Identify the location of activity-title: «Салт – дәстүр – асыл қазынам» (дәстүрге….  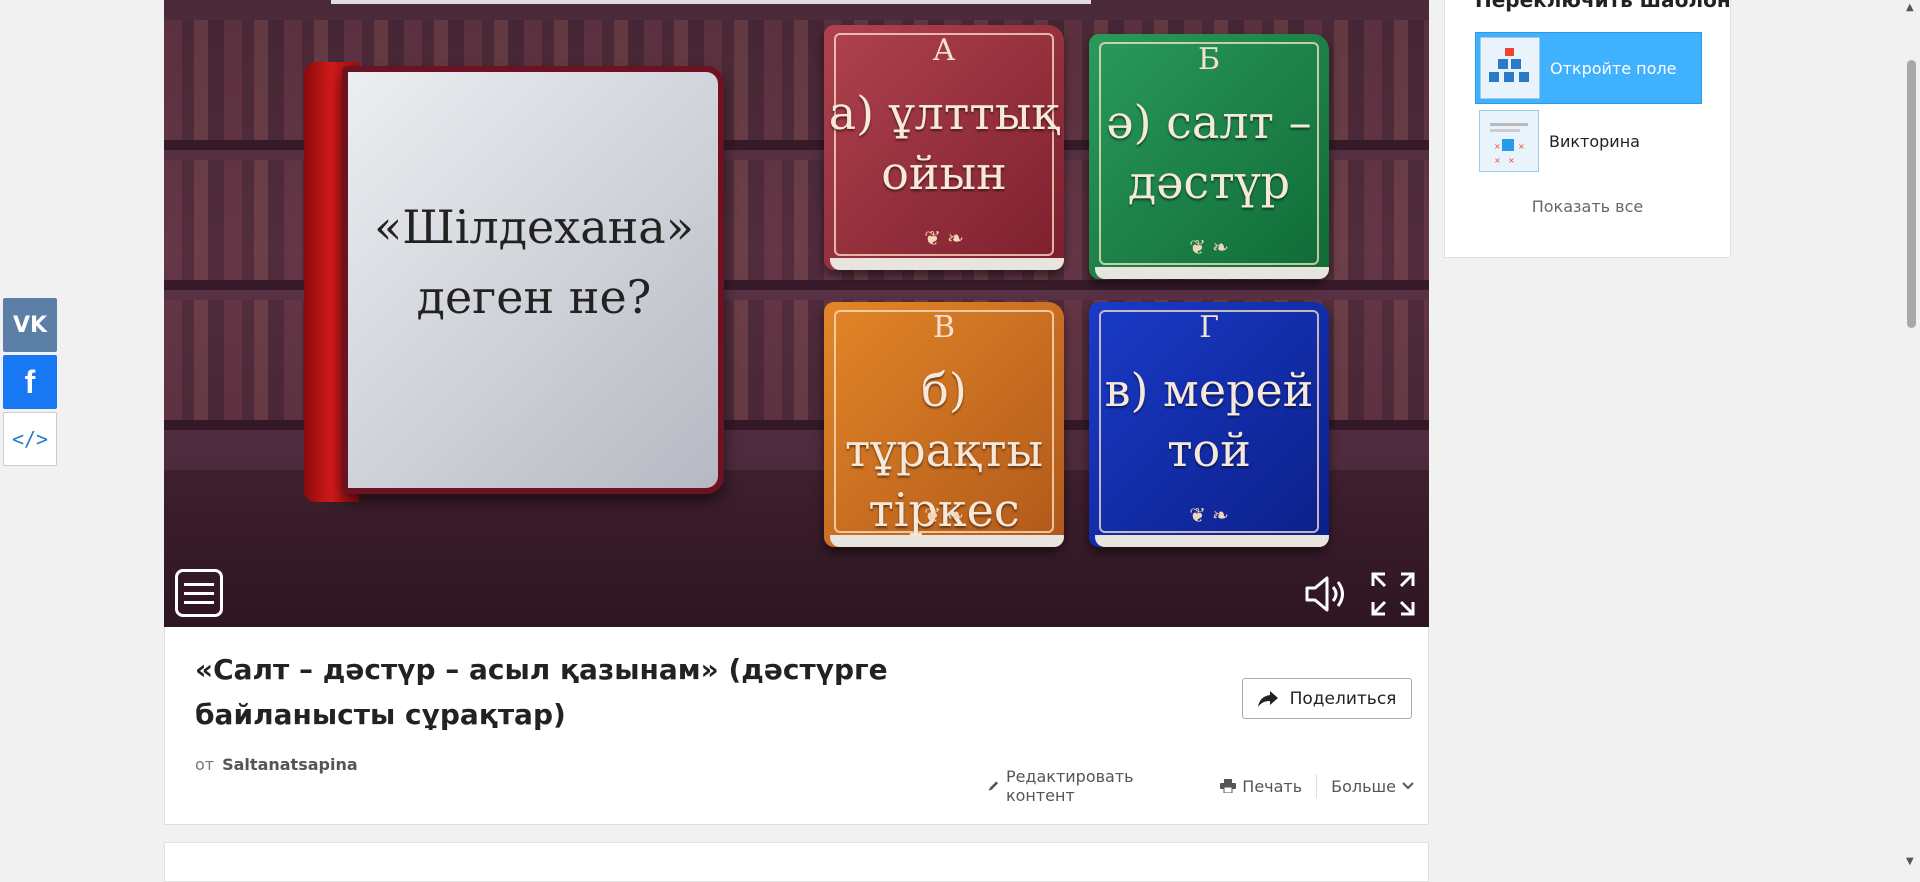
(541, 692).